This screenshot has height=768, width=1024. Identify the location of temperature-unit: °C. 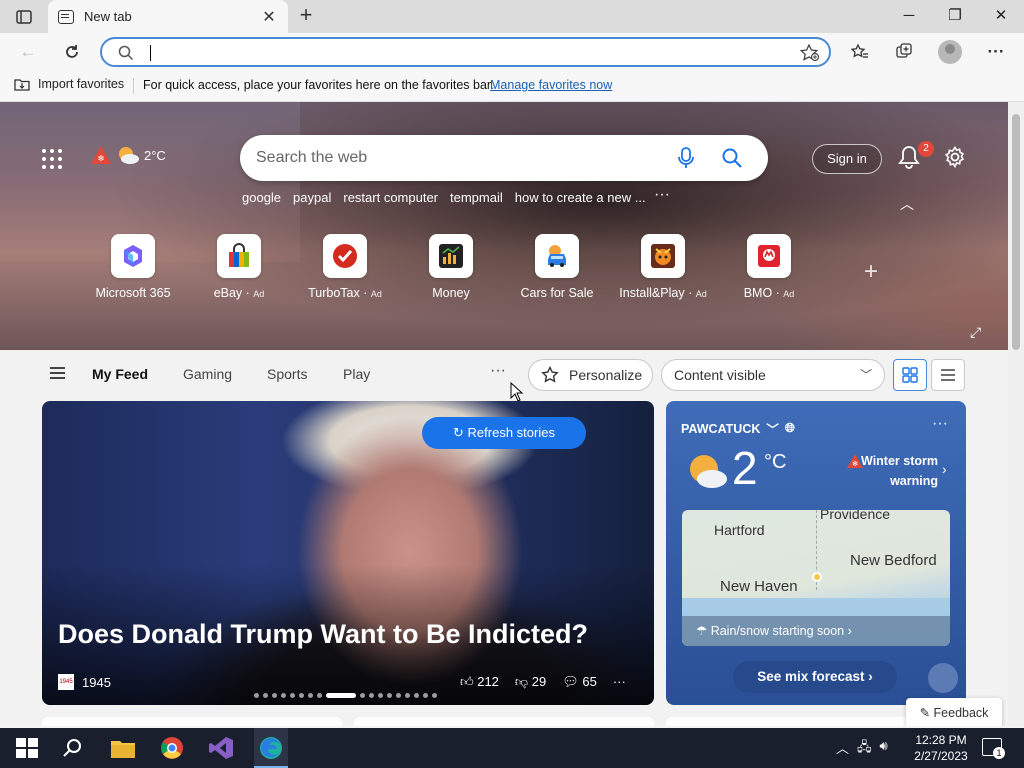
(775, 462).